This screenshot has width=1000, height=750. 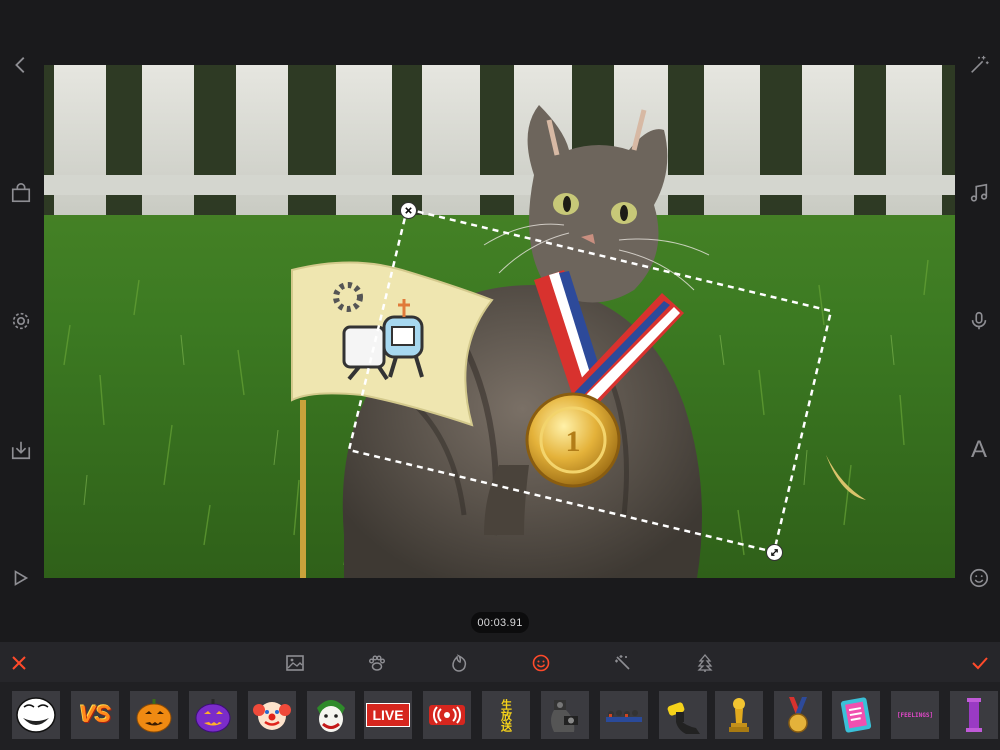 I want to click on voice-button, so click(x=979, y=321).